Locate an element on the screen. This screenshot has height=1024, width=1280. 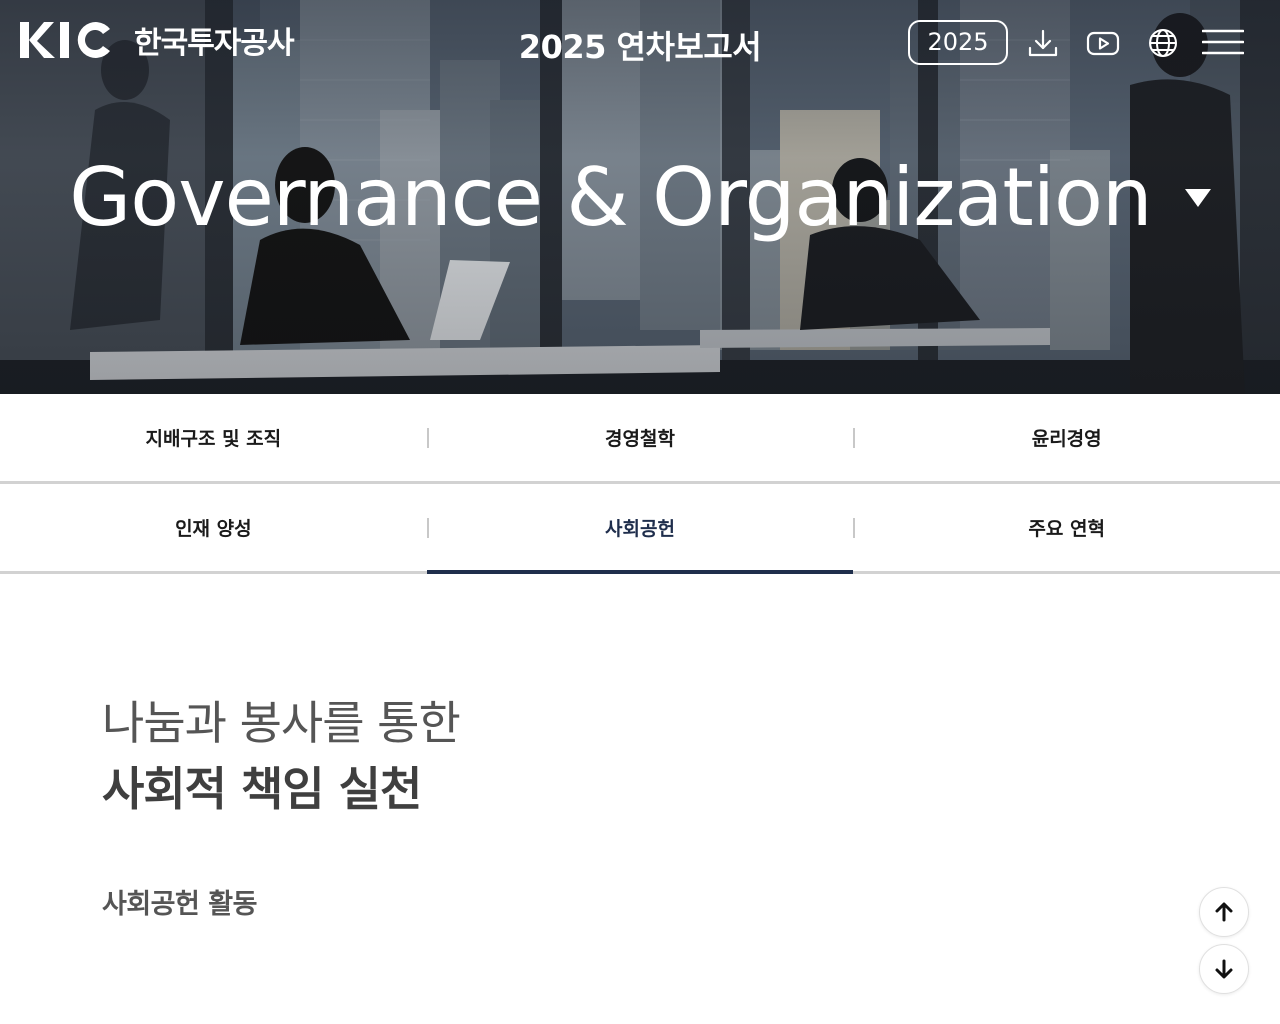
tab-philosophy: 경영철학 is located at coordinates (640, 437).